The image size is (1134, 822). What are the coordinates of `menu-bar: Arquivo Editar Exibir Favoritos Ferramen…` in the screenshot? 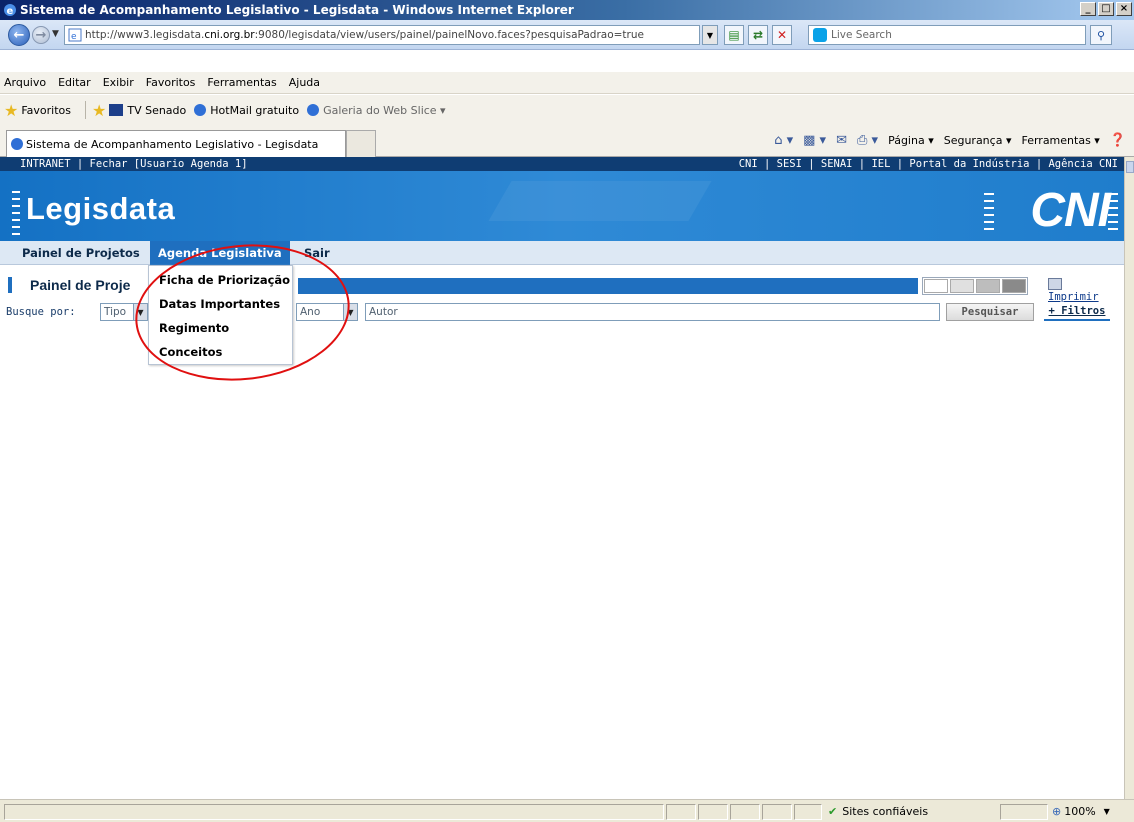 It's located at (567, 83).